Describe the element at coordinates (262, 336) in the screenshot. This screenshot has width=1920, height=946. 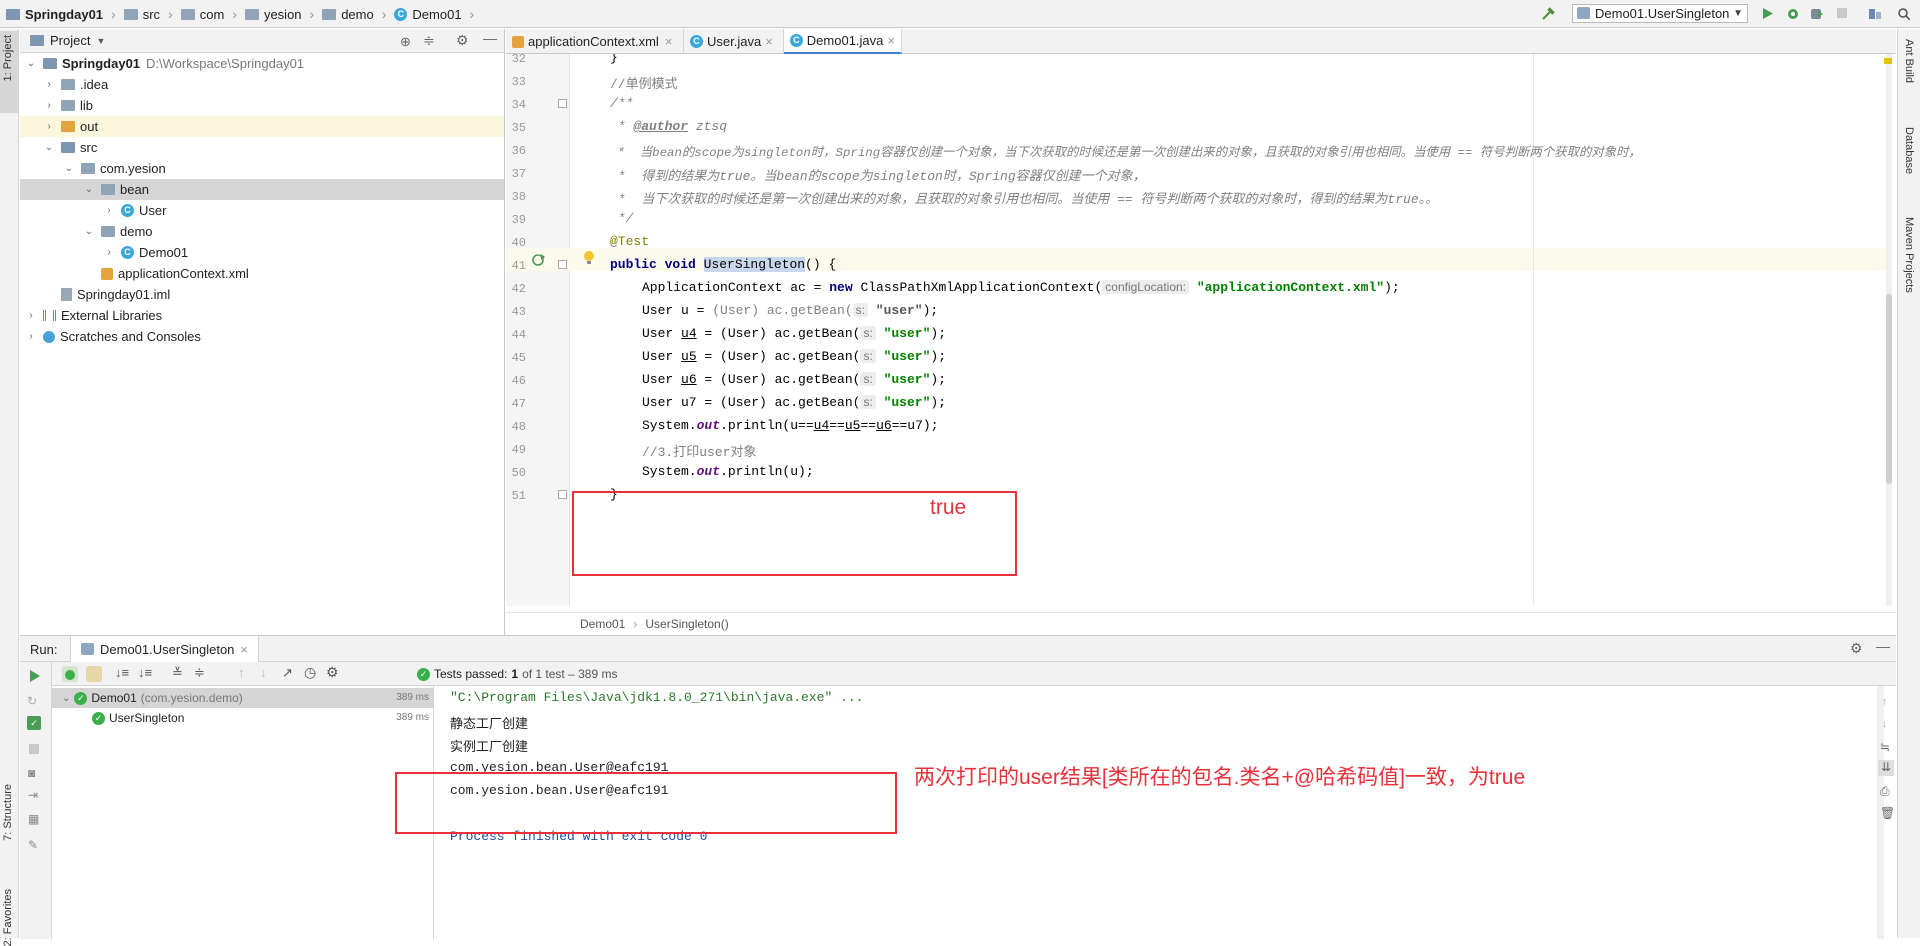
I see `tree-item-scratches: › Scratches and Consoles` at that location.